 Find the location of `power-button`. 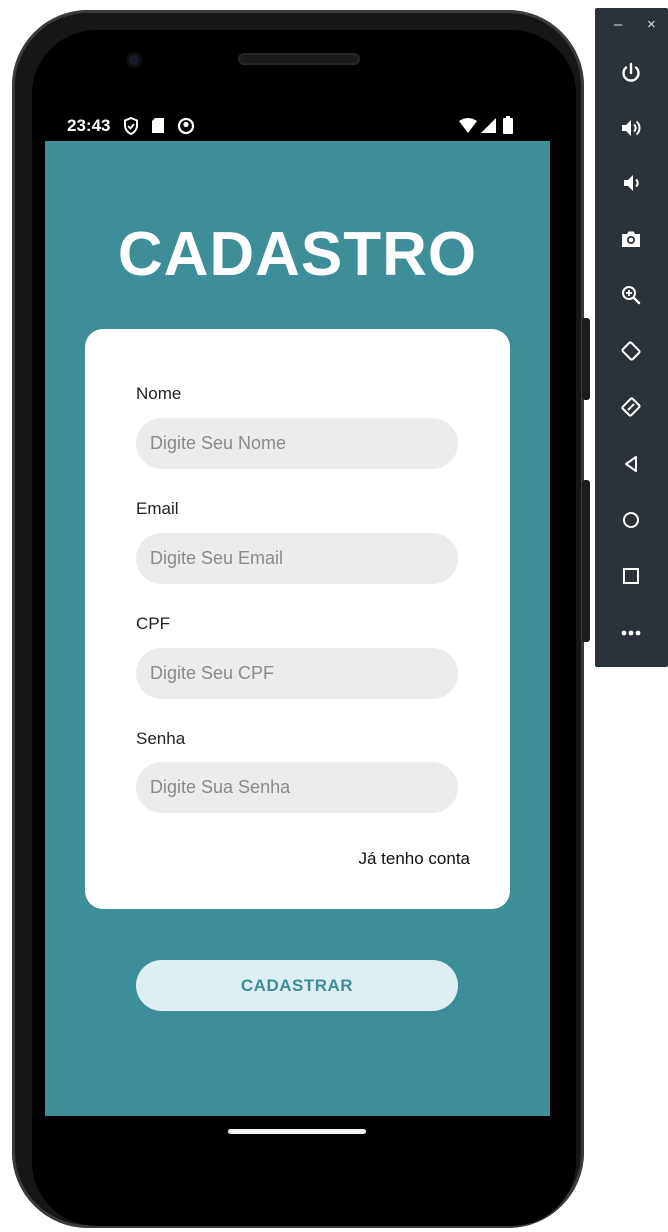

power-button is located at coordinates (631, 73).